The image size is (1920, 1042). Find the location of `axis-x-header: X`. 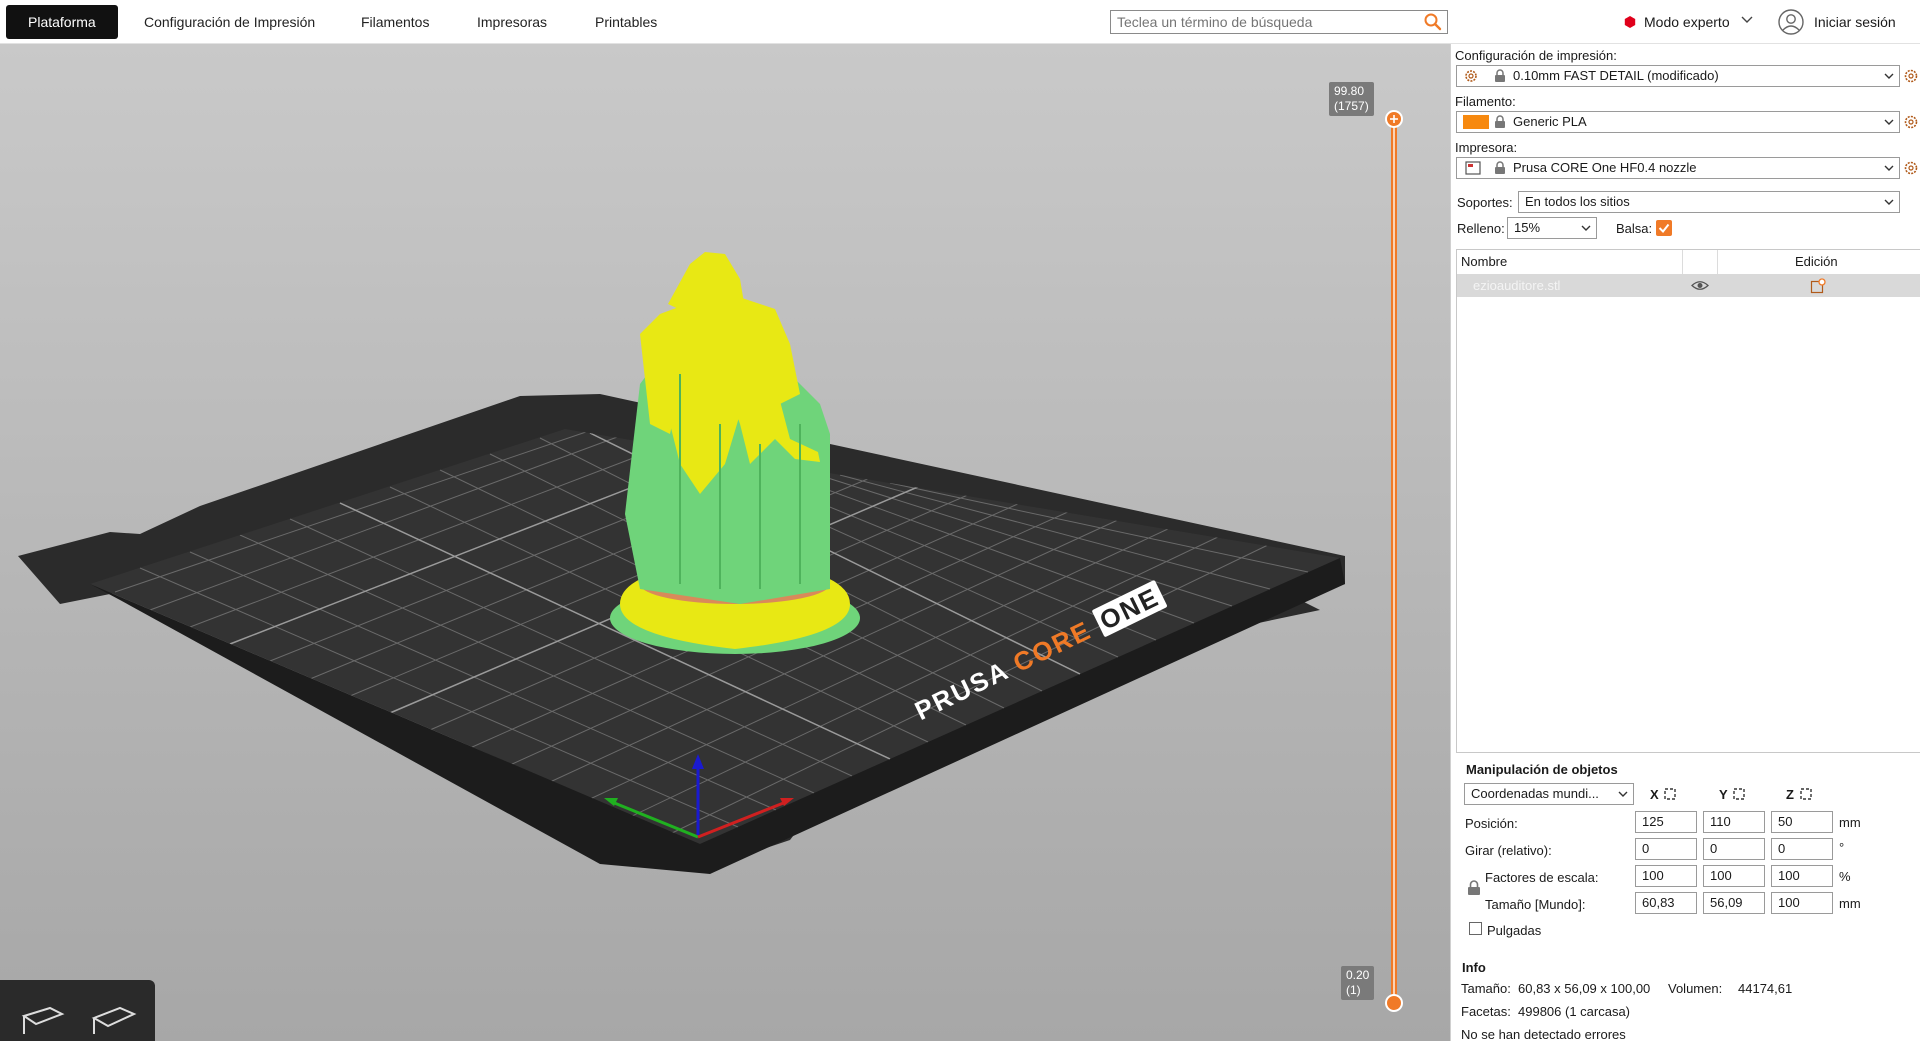

axis-x-header: X is located at coordinates (1654, 794).